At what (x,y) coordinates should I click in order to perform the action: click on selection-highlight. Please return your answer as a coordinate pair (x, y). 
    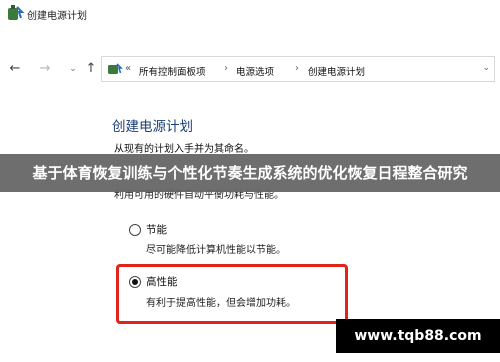
    Looking at the image, I should click on (232, 294).